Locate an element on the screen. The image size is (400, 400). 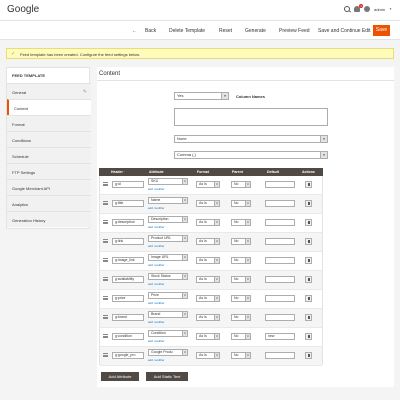
add-attribute-button: Add Attribute is located at coordinates (120, 376).